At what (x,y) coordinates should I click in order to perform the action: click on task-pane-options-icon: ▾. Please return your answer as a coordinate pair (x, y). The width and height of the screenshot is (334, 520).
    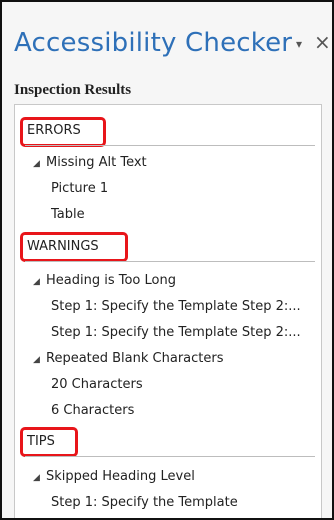
    Looking at the image, I should click on (299, 44).